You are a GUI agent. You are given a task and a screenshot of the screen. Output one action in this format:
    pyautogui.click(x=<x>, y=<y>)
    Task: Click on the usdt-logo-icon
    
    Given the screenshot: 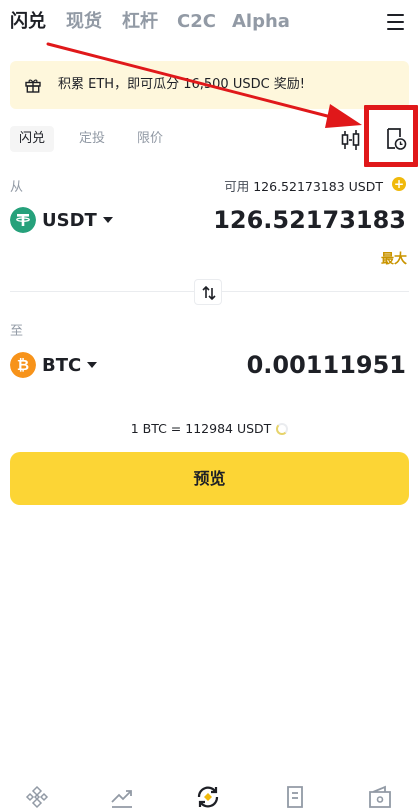 What is the action you would take?
    pyautogui.click(x=23, y=220)
    